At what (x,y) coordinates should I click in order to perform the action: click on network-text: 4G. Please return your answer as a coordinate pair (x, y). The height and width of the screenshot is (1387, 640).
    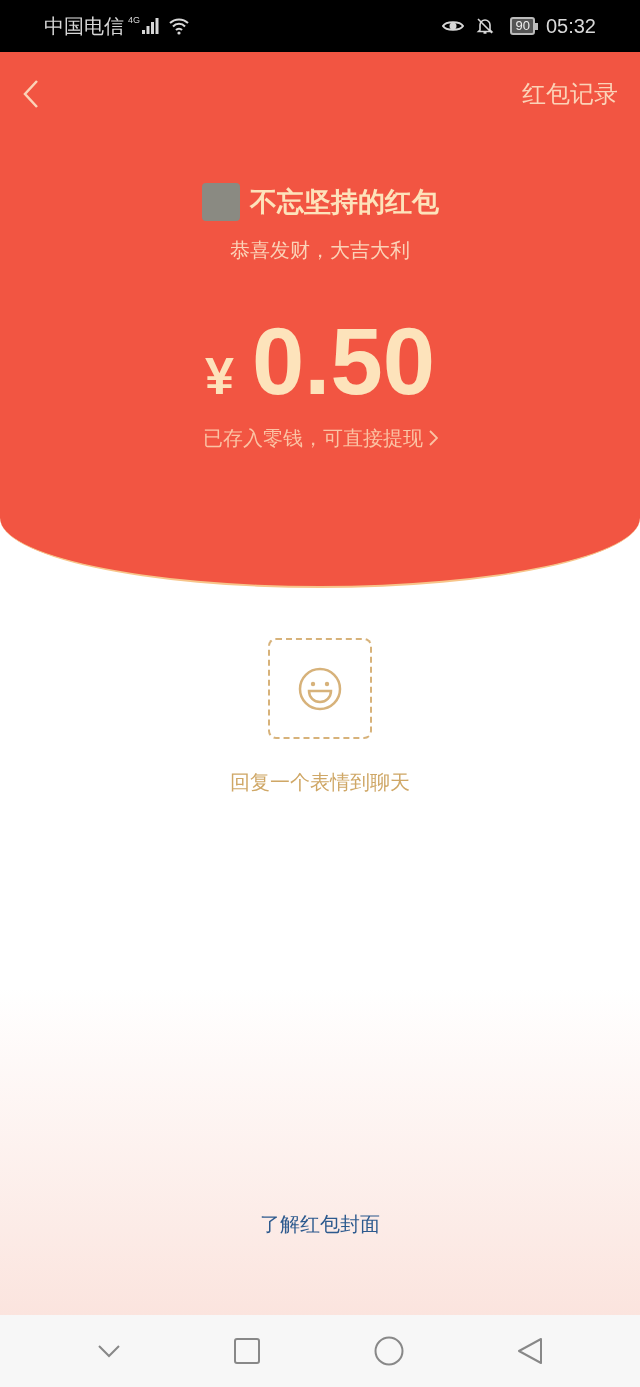
    Looking at the image, I should click on (134, 20).